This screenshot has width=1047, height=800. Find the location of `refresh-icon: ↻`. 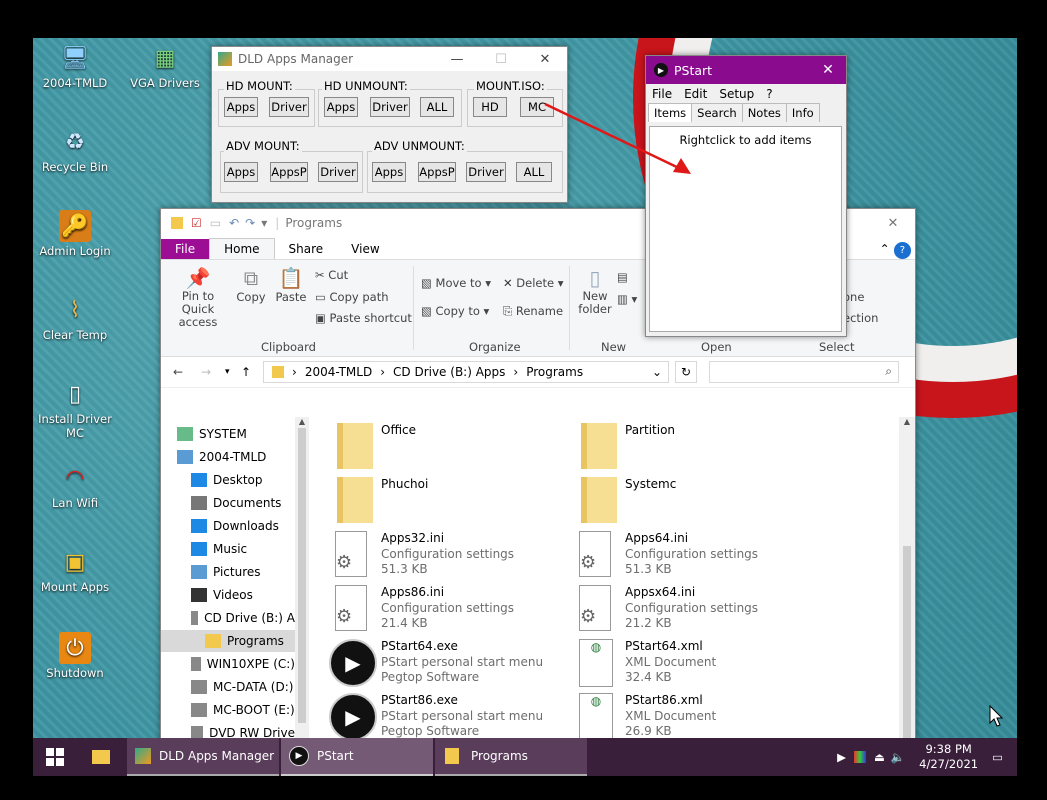

refresh-icon: ↻ is located at coordinates (686, 372).